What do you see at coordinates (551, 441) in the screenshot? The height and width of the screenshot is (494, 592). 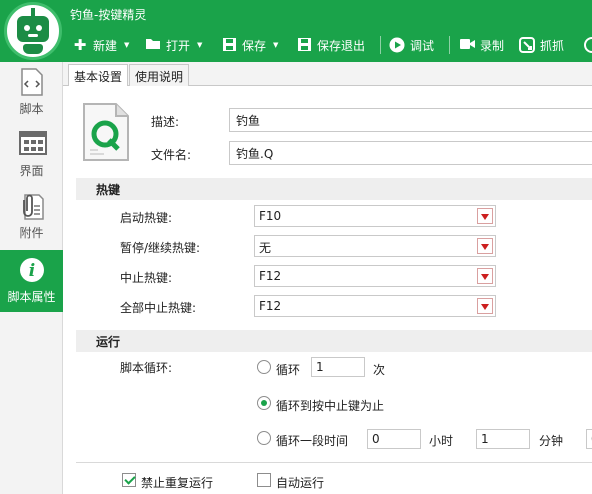 I see `minutes-unit: 分钟` at bounding box center [551, 441].